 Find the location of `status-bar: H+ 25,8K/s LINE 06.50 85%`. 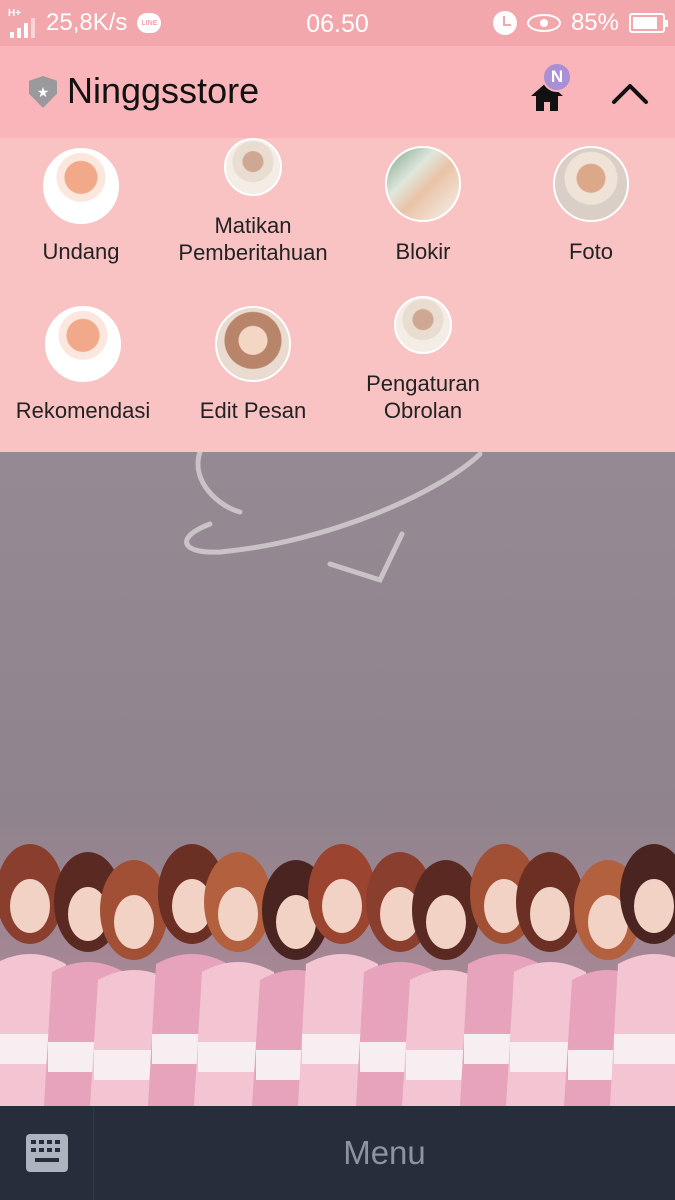

status-bar: H+ 25,8K/s LINE 06.50 85% is located at coordinates (337, 23).